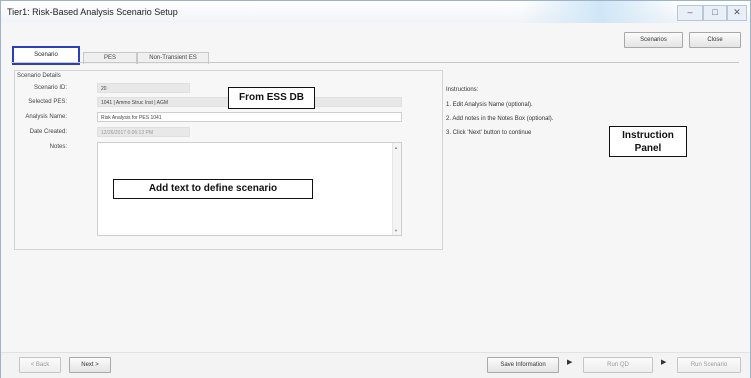 The width and height of the screenshot is (751, 378). Describe the element at coordinates (462, 90) in the screenshot. I see `instructions-heading: Instructions:` at that location.